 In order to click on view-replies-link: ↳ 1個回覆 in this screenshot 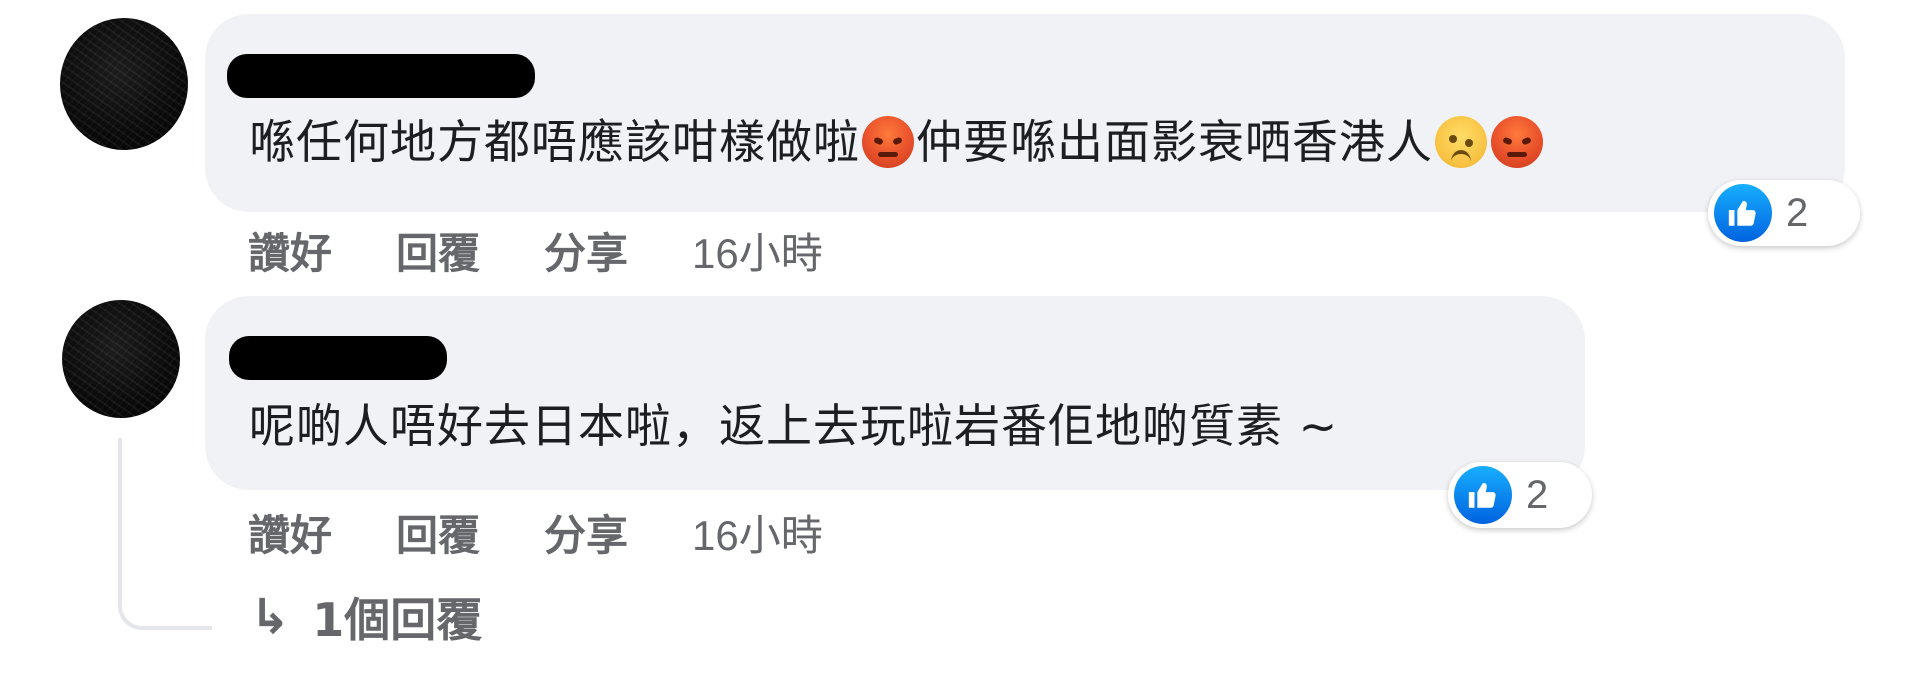, I will do `click(366, 617)`.